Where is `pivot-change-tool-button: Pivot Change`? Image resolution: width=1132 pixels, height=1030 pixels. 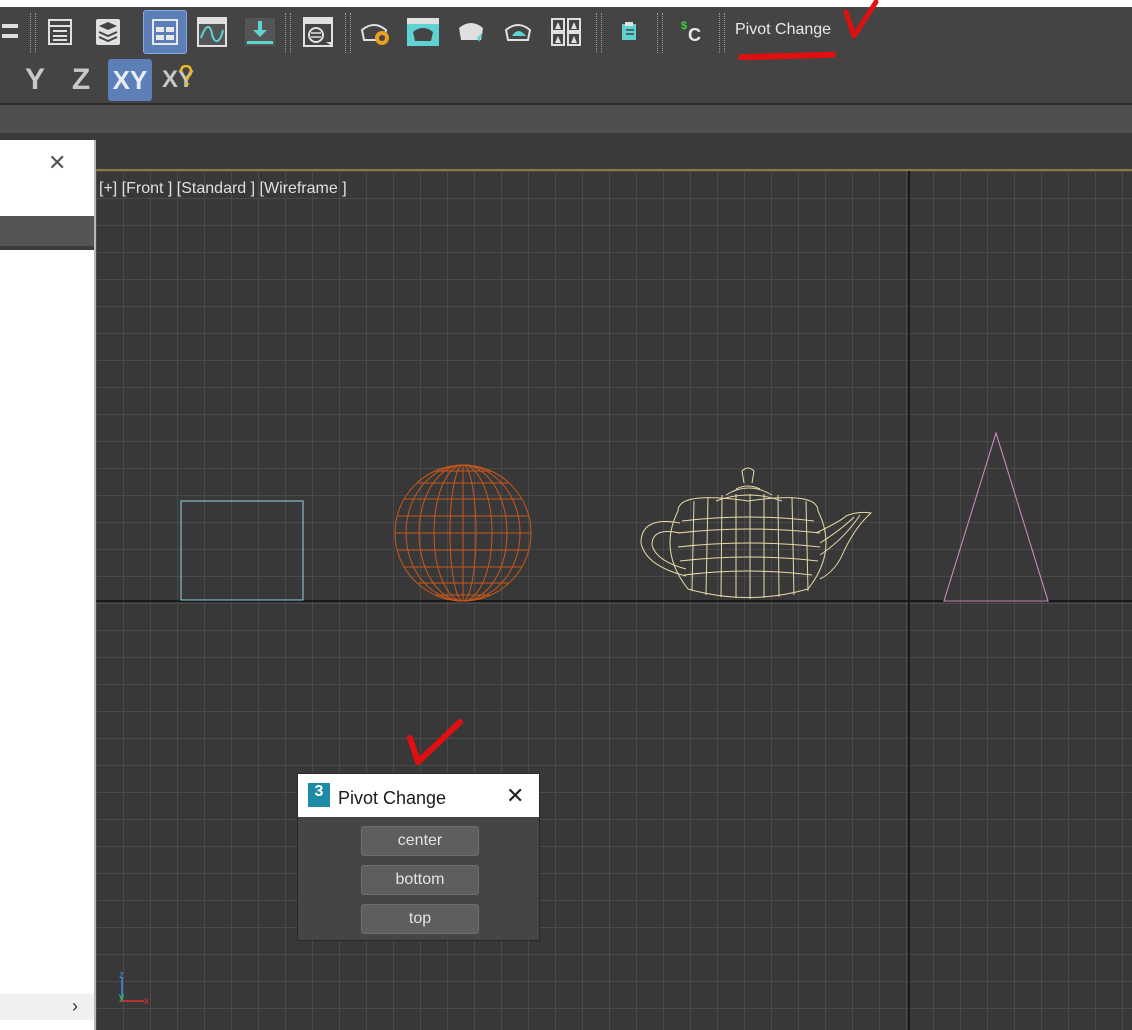
pivot-change-tool-button: Pivot Change is located at coordinates (783, 30).